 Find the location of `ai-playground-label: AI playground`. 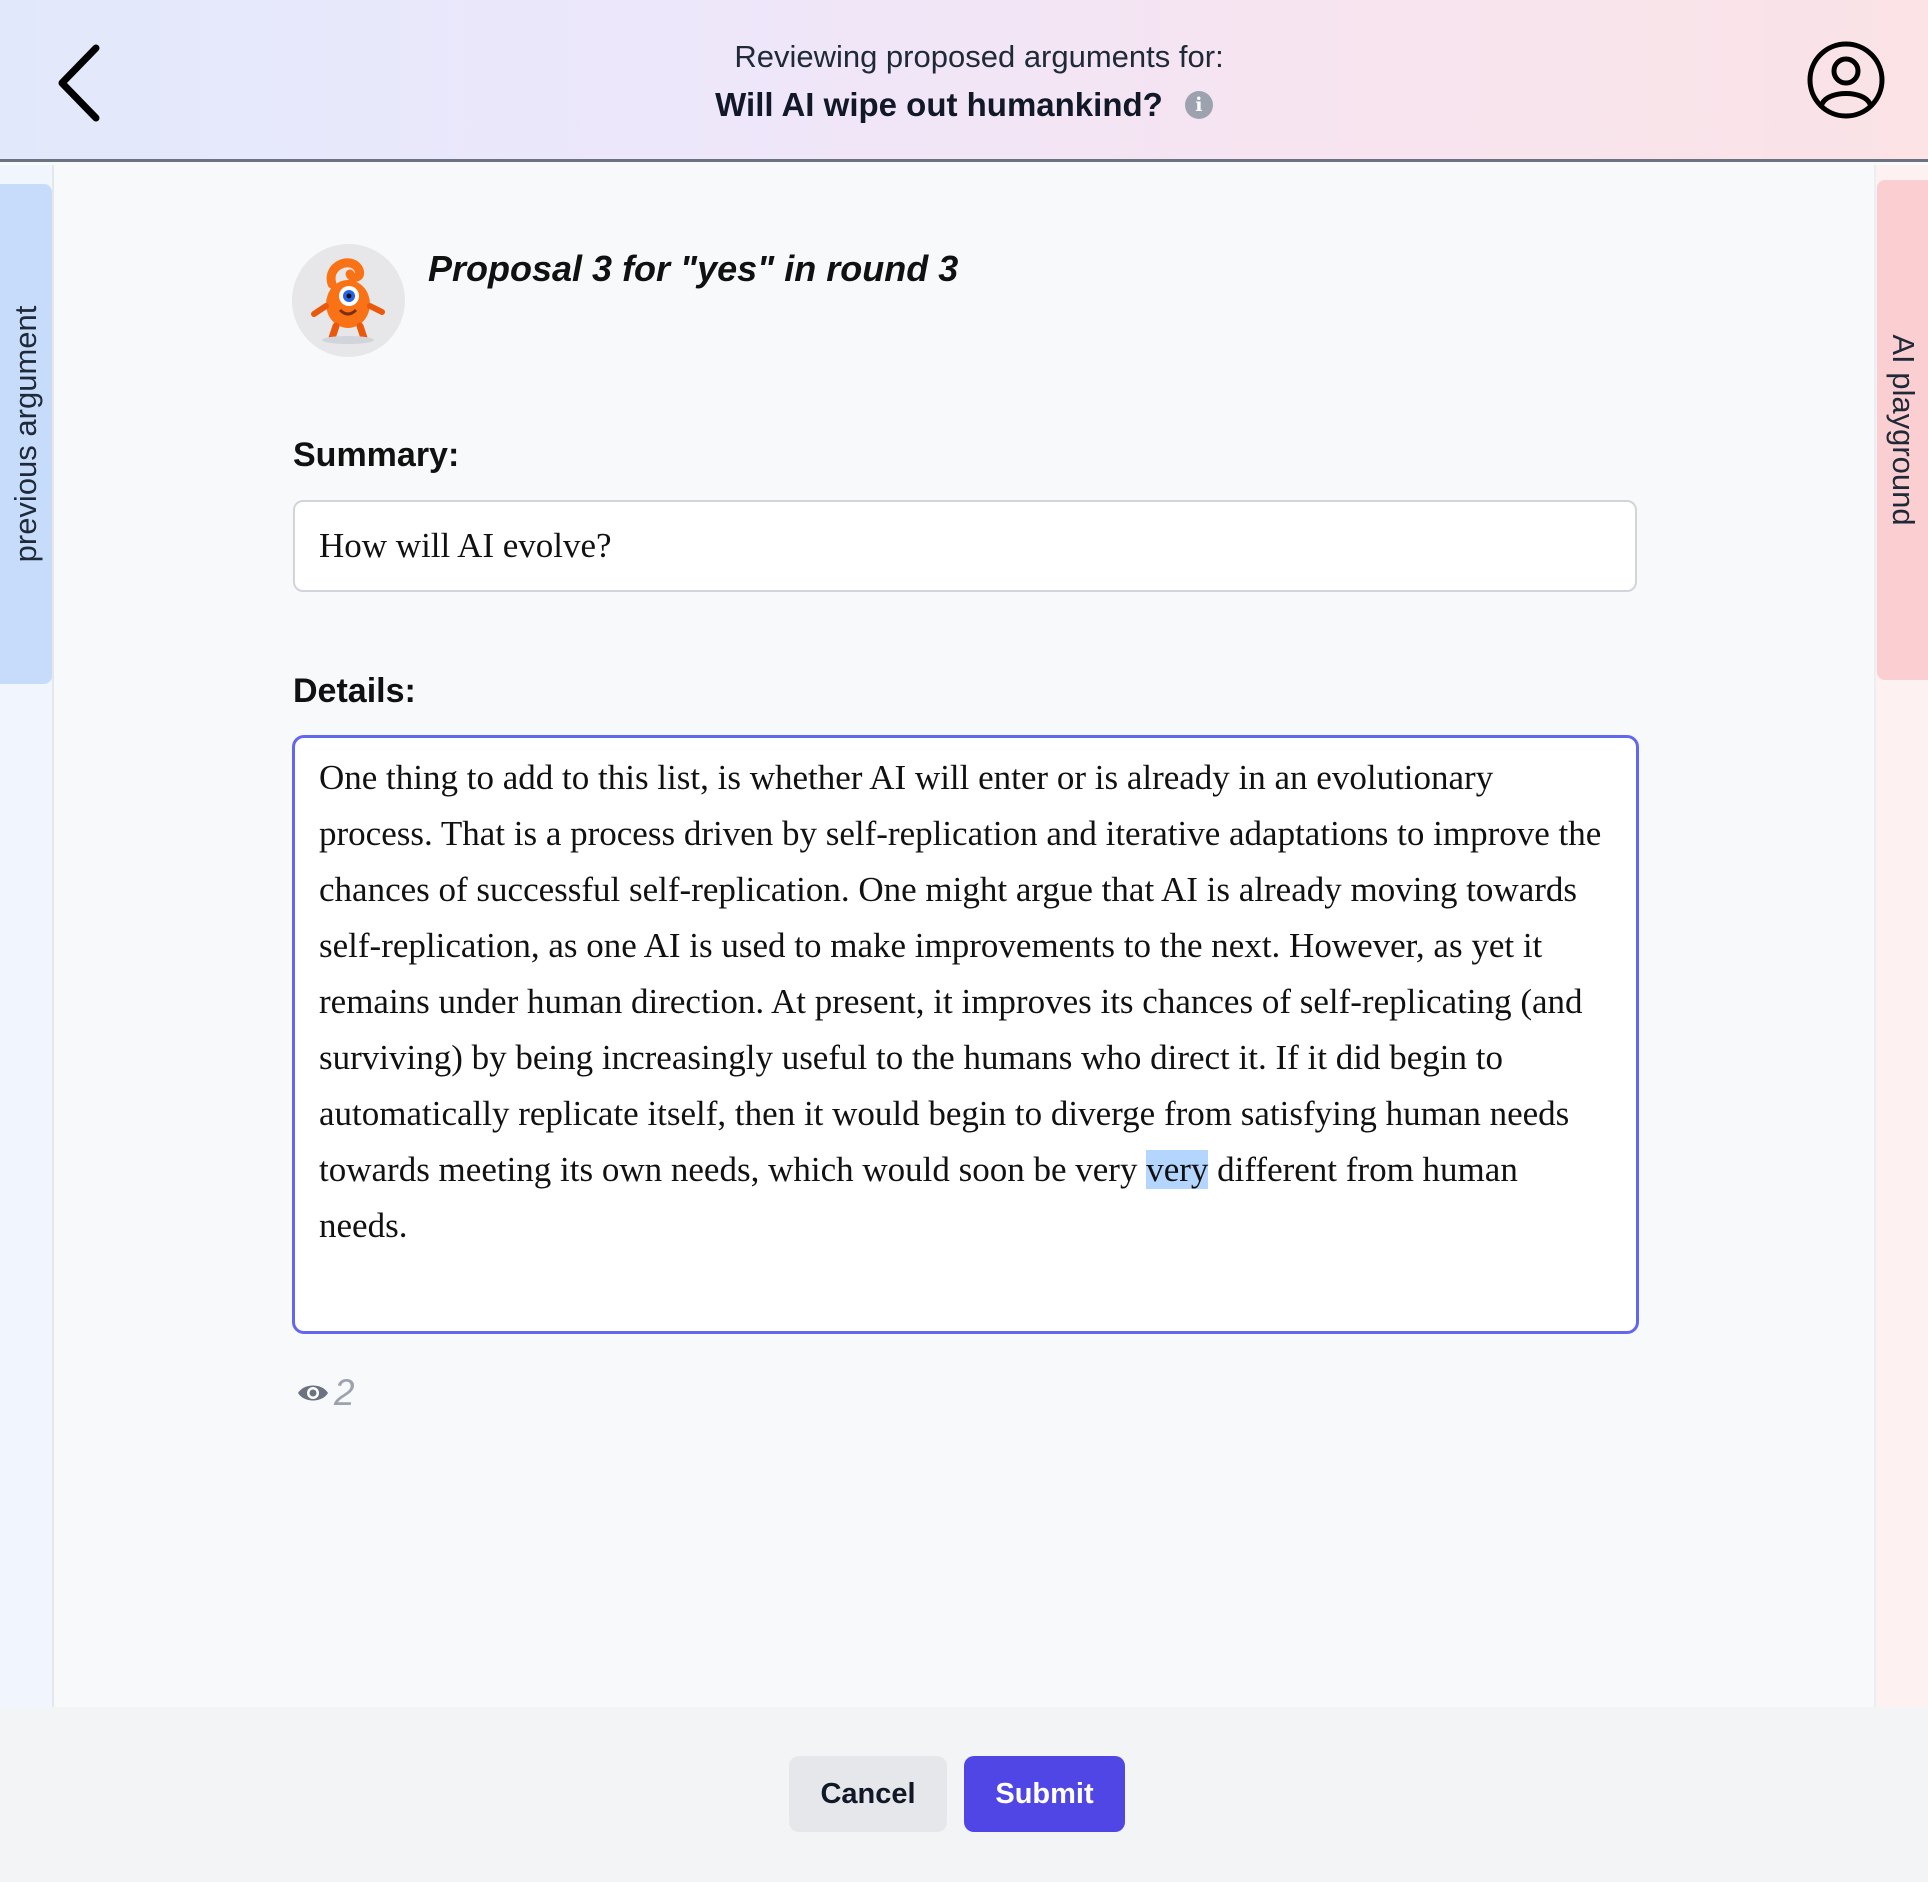

ai-playground-label: AI playground is located at coordinates (1903, 430).